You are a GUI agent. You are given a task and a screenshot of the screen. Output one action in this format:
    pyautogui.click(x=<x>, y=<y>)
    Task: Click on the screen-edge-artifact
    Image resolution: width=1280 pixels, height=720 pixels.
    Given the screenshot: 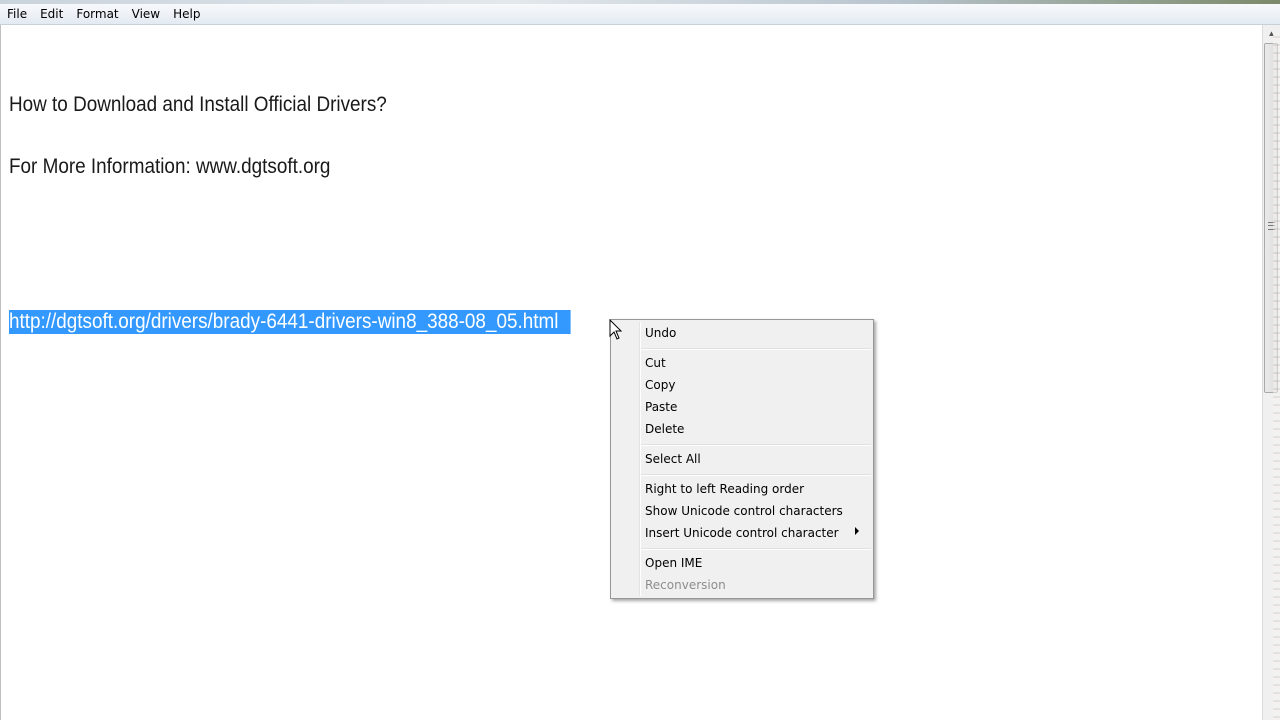 What is the action you would take?
    pyautogui.click(x=1276, y=375)
    